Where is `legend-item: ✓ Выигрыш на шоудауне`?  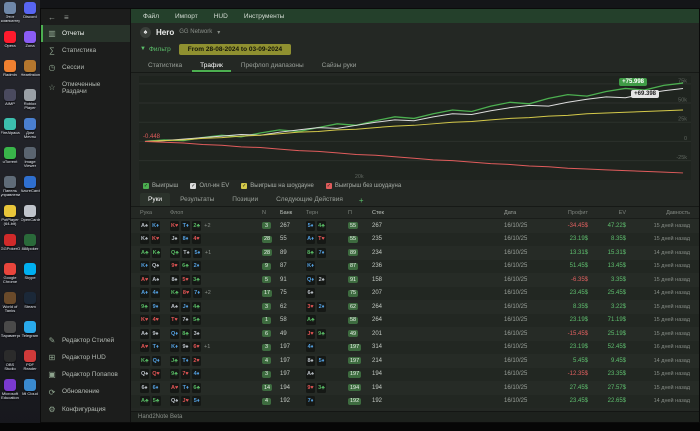
legend-item: ✓ Выигрыш на шоудауне is located at coordinates (277, 186).